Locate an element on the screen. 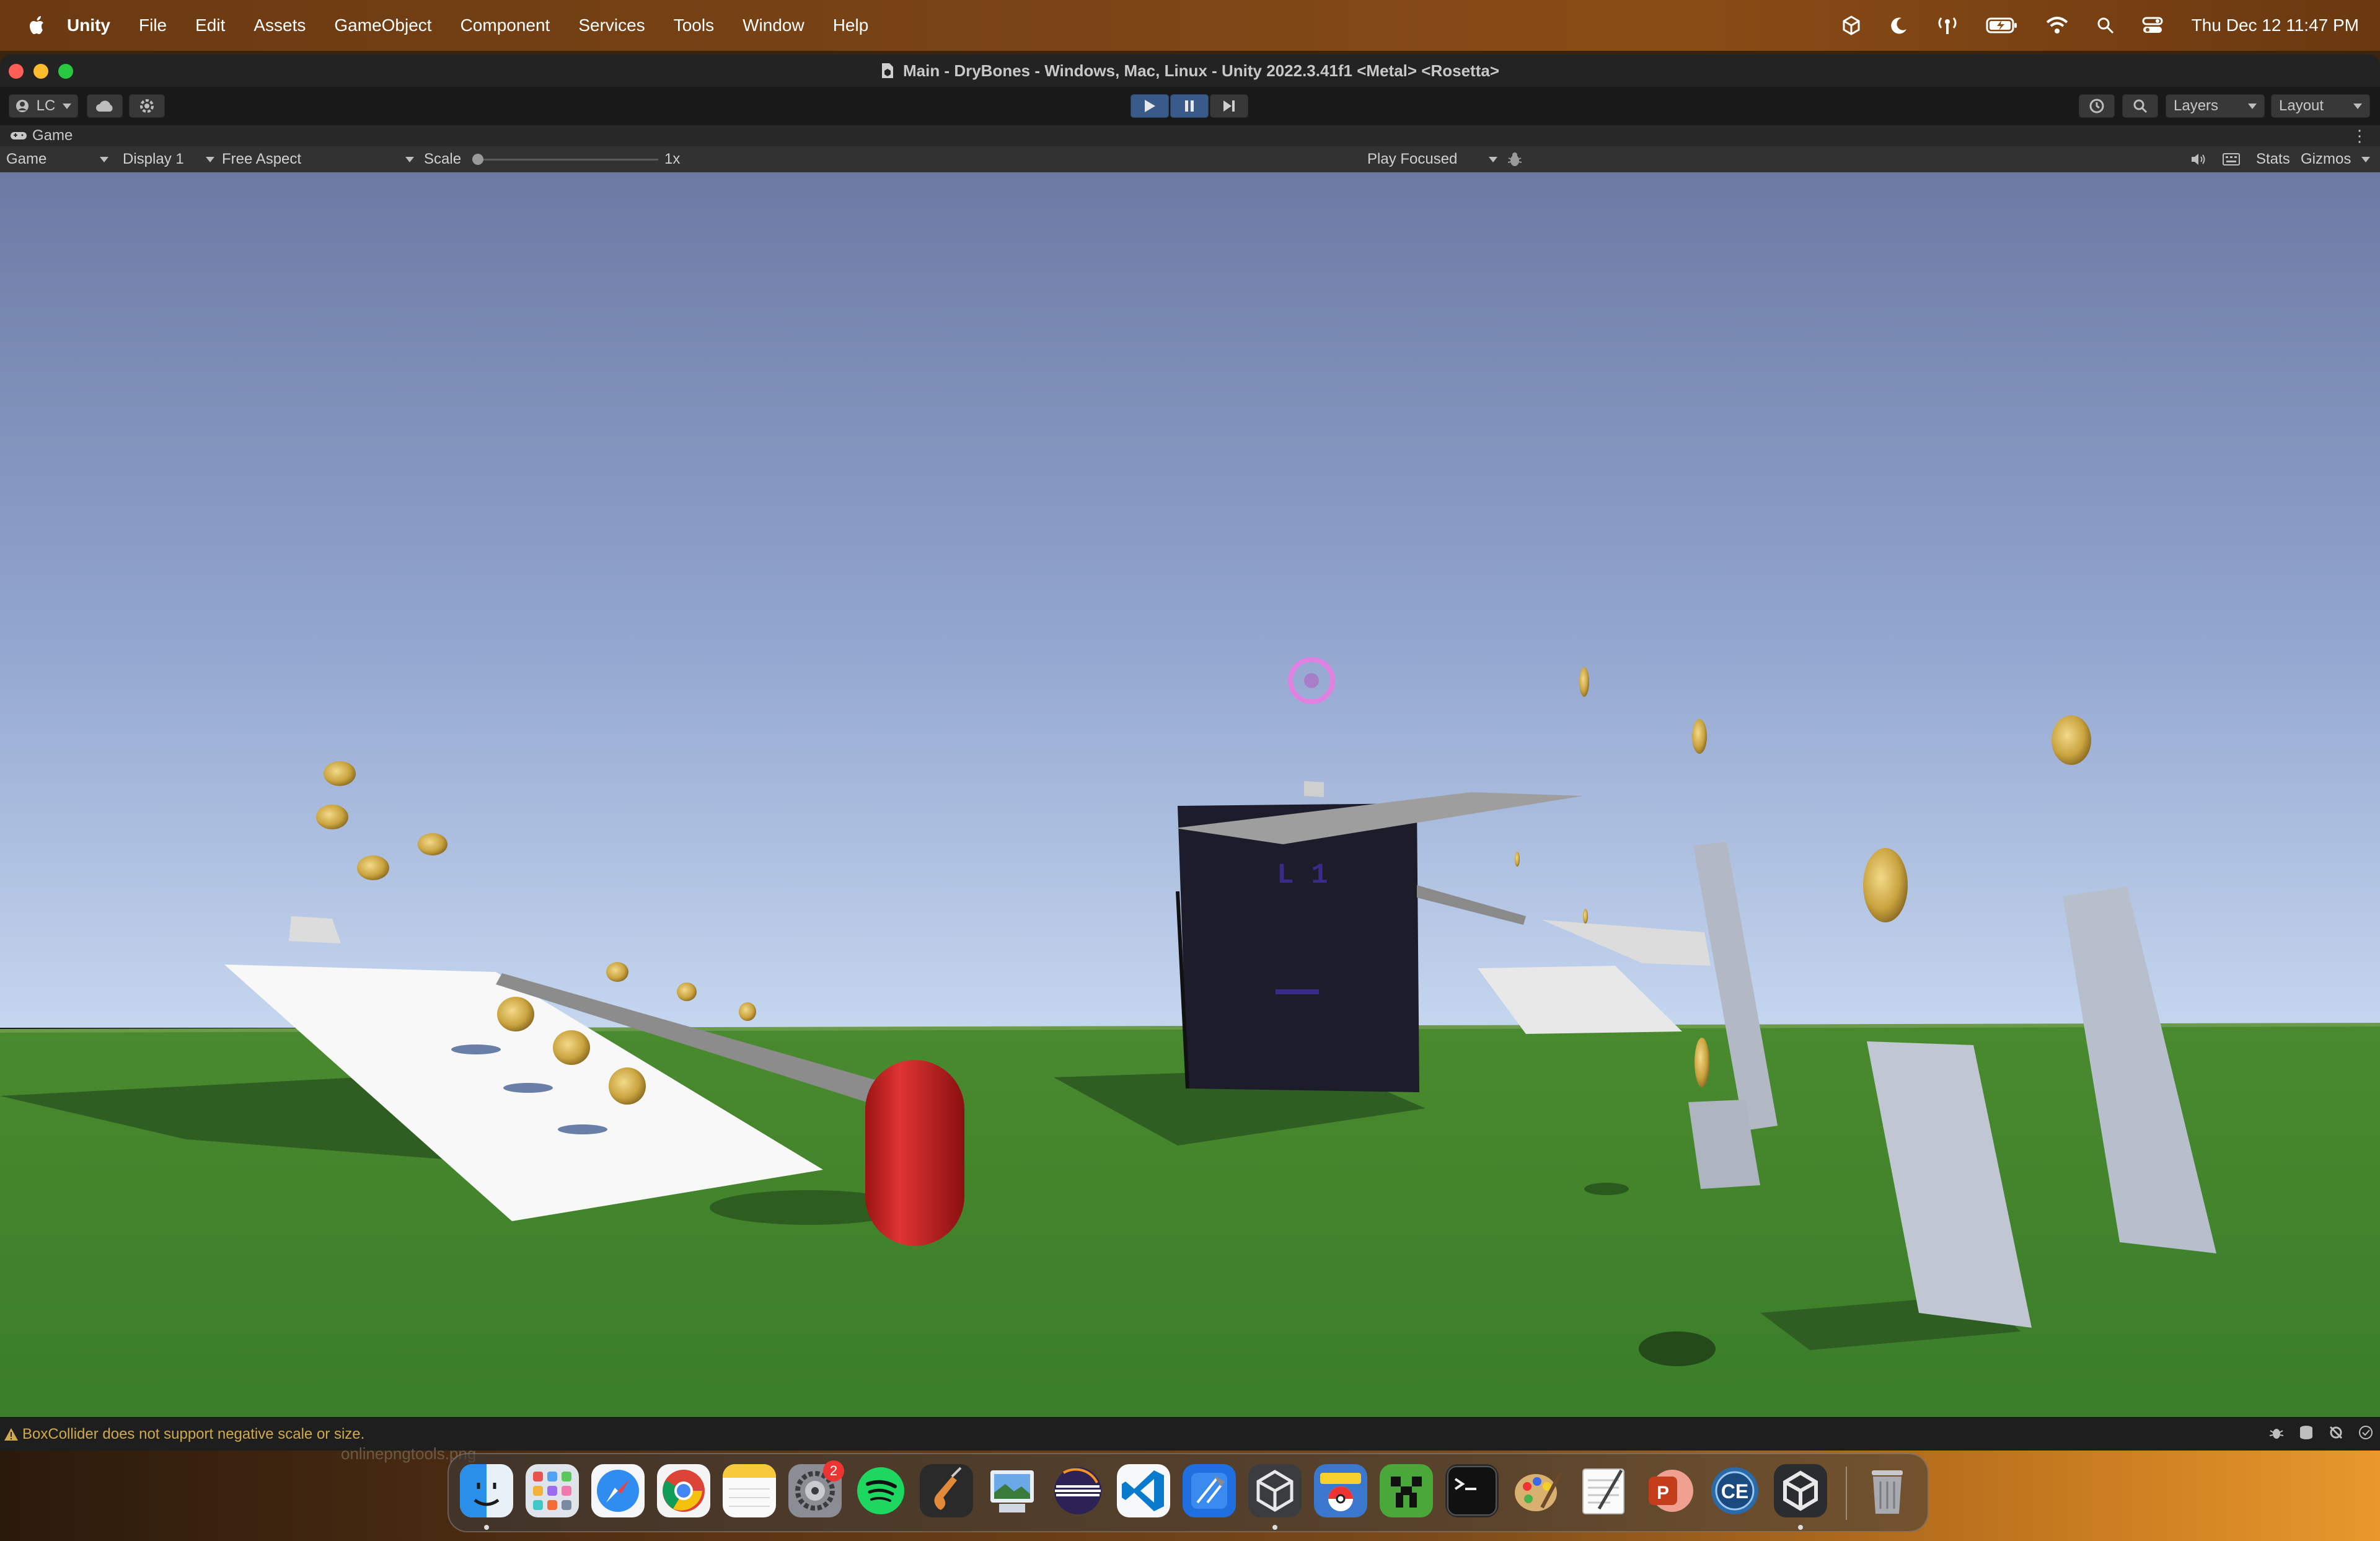  menu-tools: Tools is located at coordinates (694, 25).